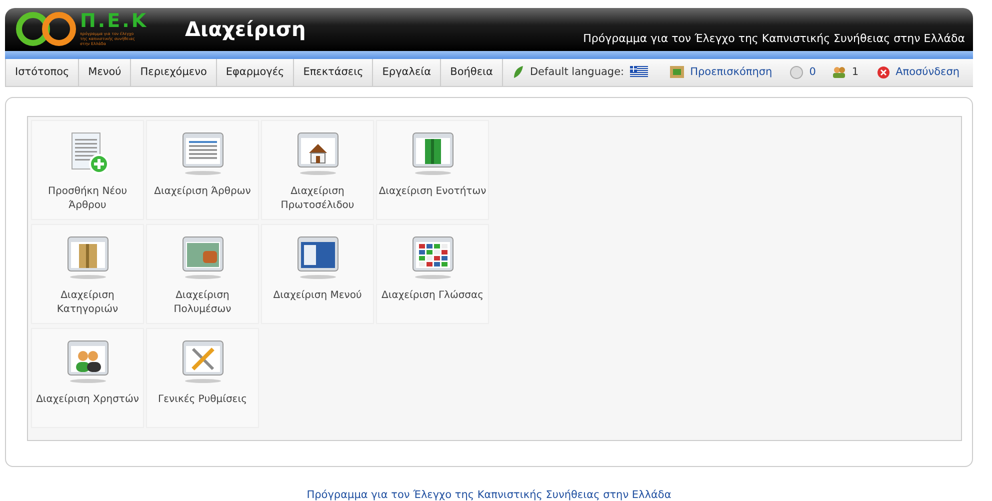 This screenshot has height=501, width=992. I want to click on menu-item: Επεκτάσεις, so click(334, 72).